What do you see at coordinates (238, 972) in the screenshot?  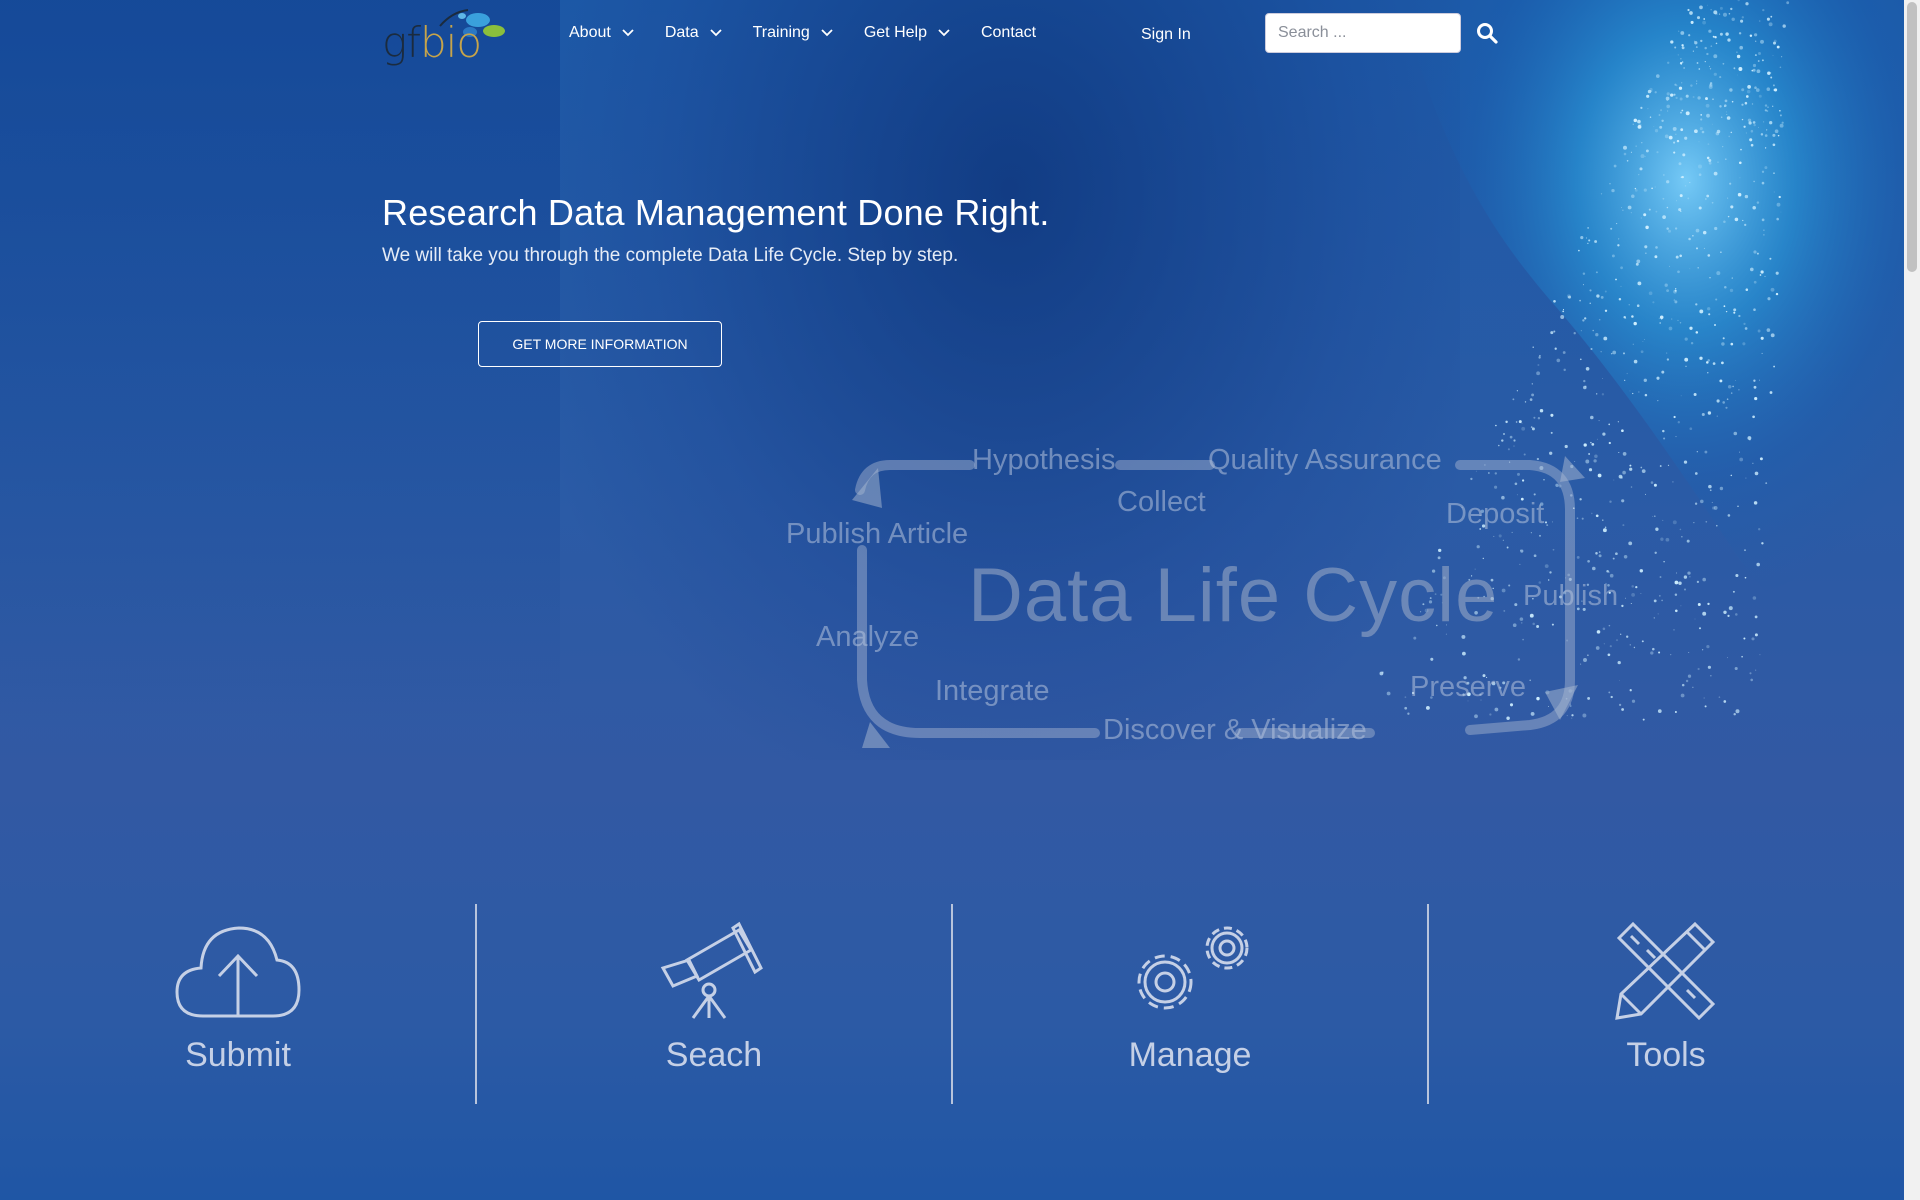 I see `cloud-upload-icon` at bounding box center [238, 972].